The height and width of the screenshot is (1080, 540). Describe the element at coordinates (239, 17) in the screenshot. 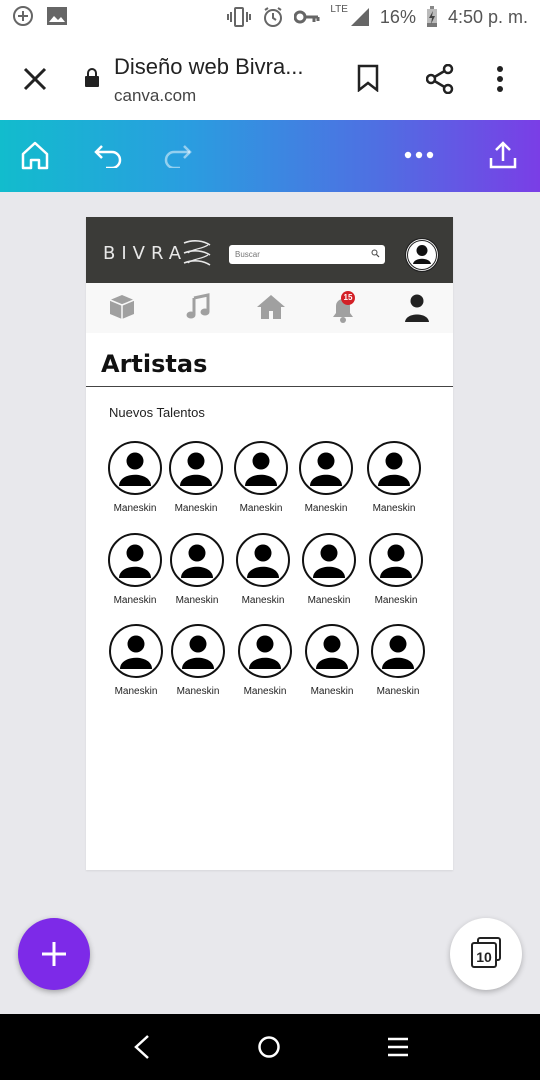

I see `vibrate-icon` at that location.